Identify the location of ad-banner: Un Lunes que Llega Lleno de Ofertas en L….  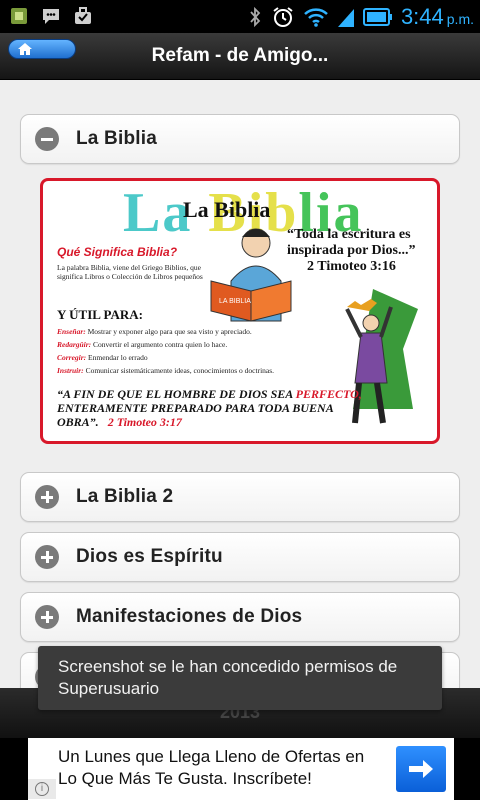
(240, 769).